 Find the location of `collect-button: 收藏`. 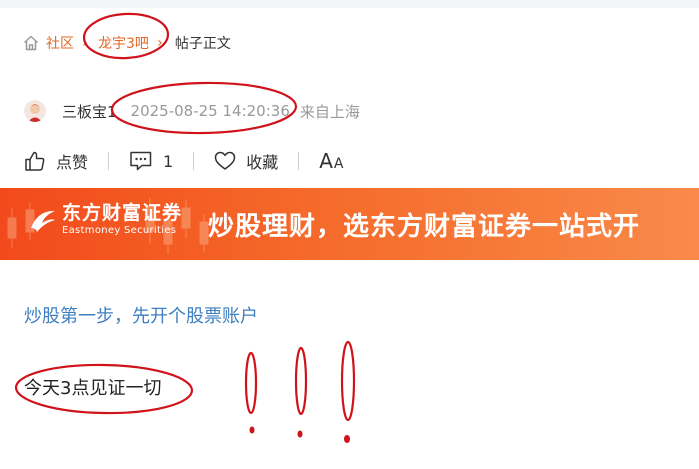

collect-button: 收藏 is located at coordinates (246, 161).